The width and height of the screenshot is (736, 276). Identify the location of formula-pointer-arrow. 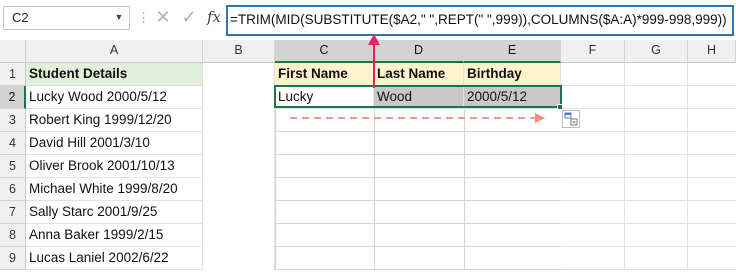
(374, 61).